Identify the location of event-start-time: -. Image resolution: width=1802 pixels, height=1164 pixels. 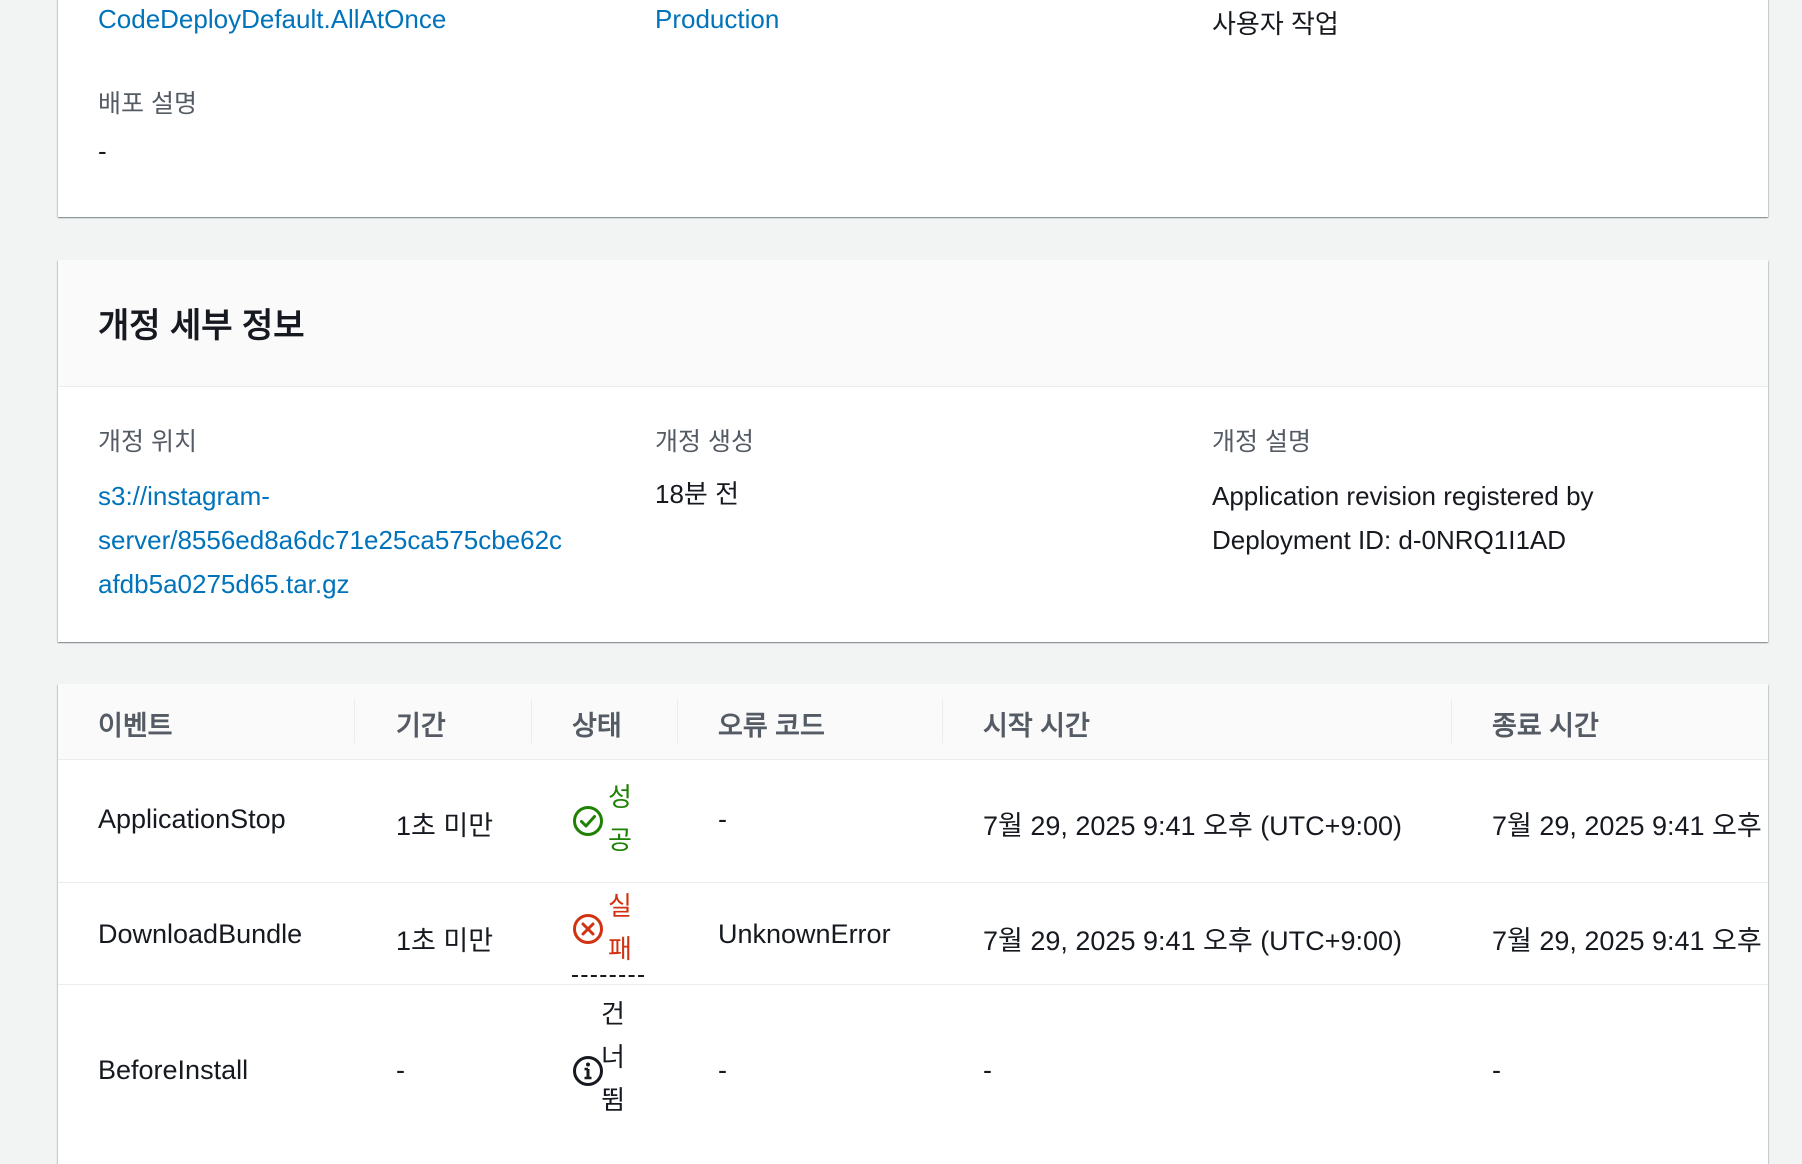
(987, 1070).